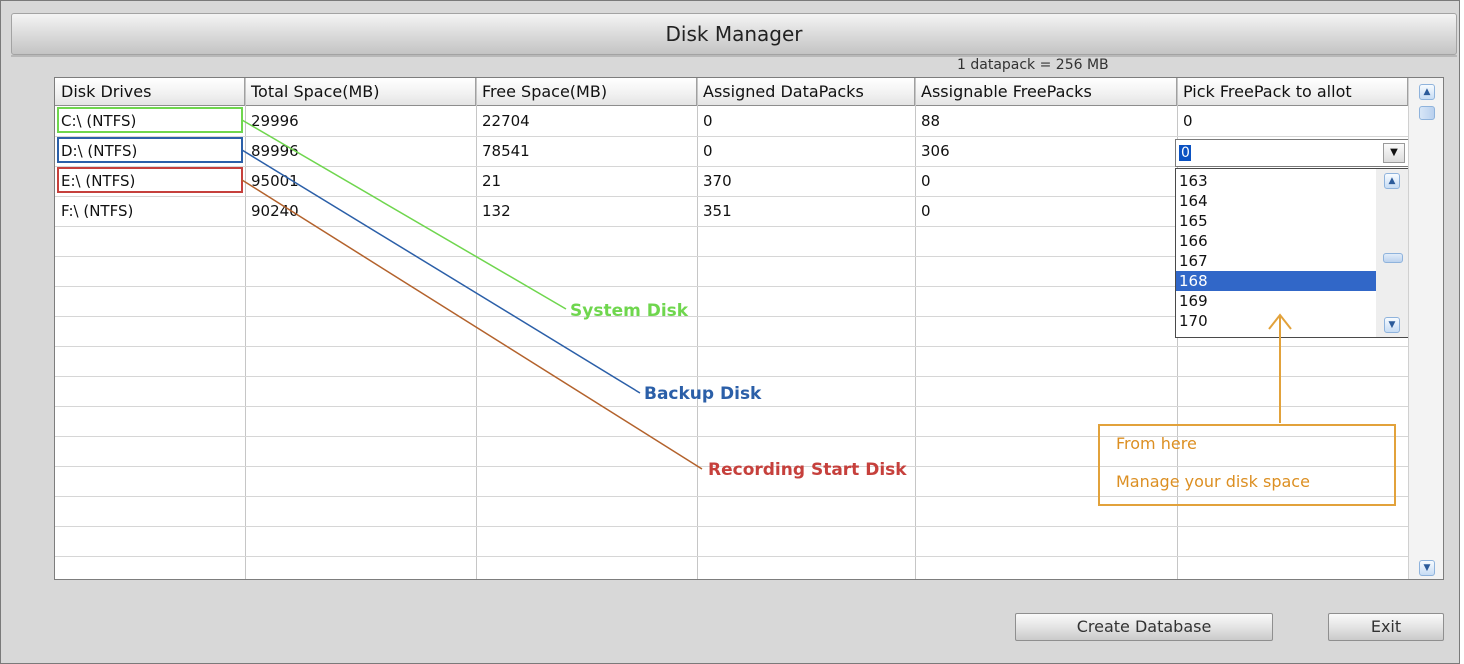 The image size is (1464, 664). What do you see at coordinates (708, 151) in the screenshot?
I see `cell-assigned-d: 0` at bounding box center [708, 151].